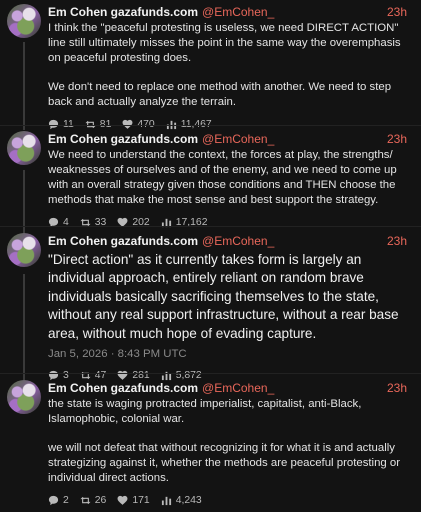 The height and width of the screenshot is (512, 421). I want to click on reply-button: 11, so click(61, 124).